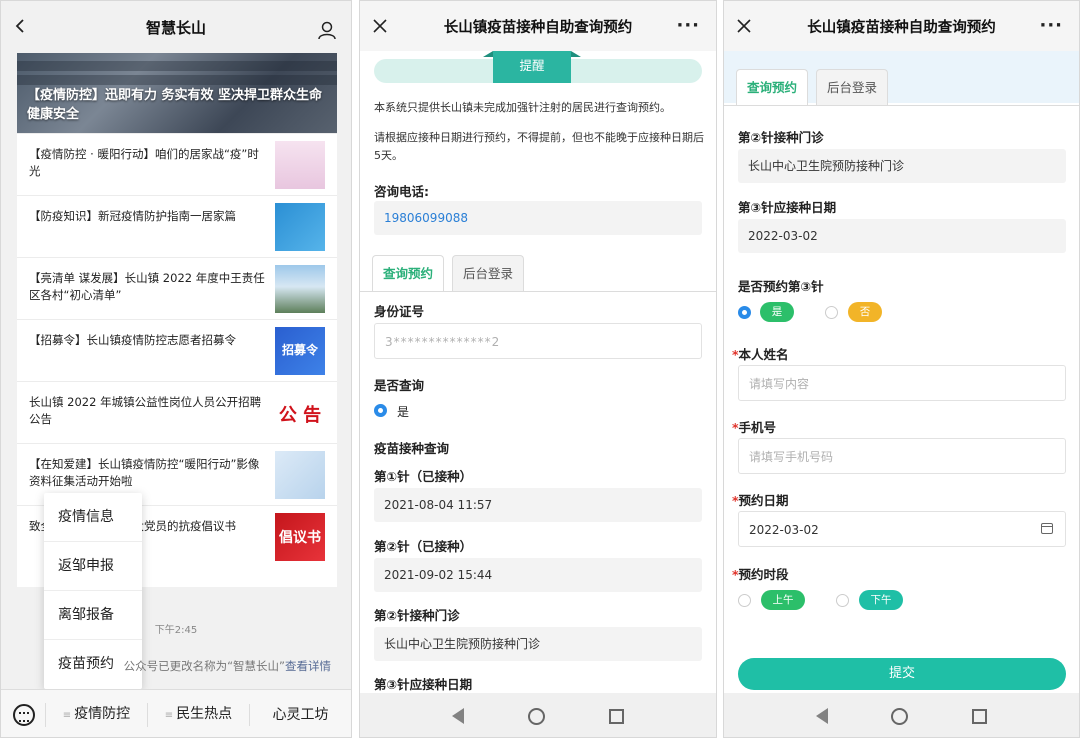 The image size is (1080, 738). Describe the element at coordinates (399, 311) in the screenshot. I see `id-label: 身份证号` at that location.